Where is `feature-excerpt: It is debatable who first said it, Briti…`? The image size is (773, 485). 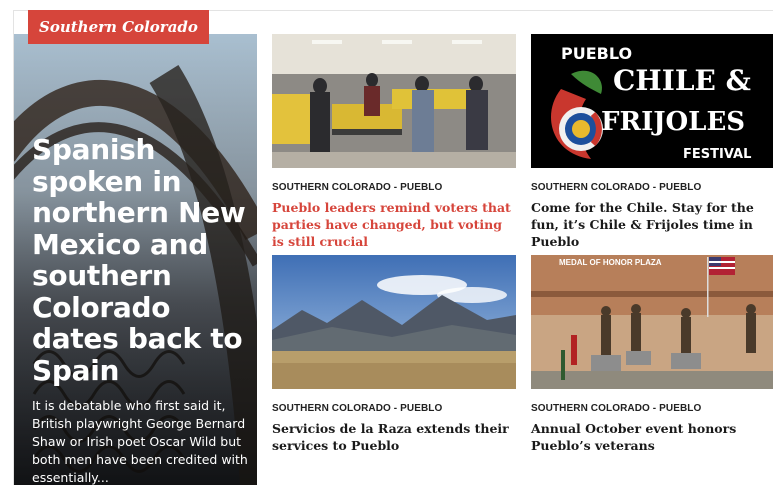 feature-excerpt: It is debatable who first said it, Briti… is located at coordinates (140, 441).